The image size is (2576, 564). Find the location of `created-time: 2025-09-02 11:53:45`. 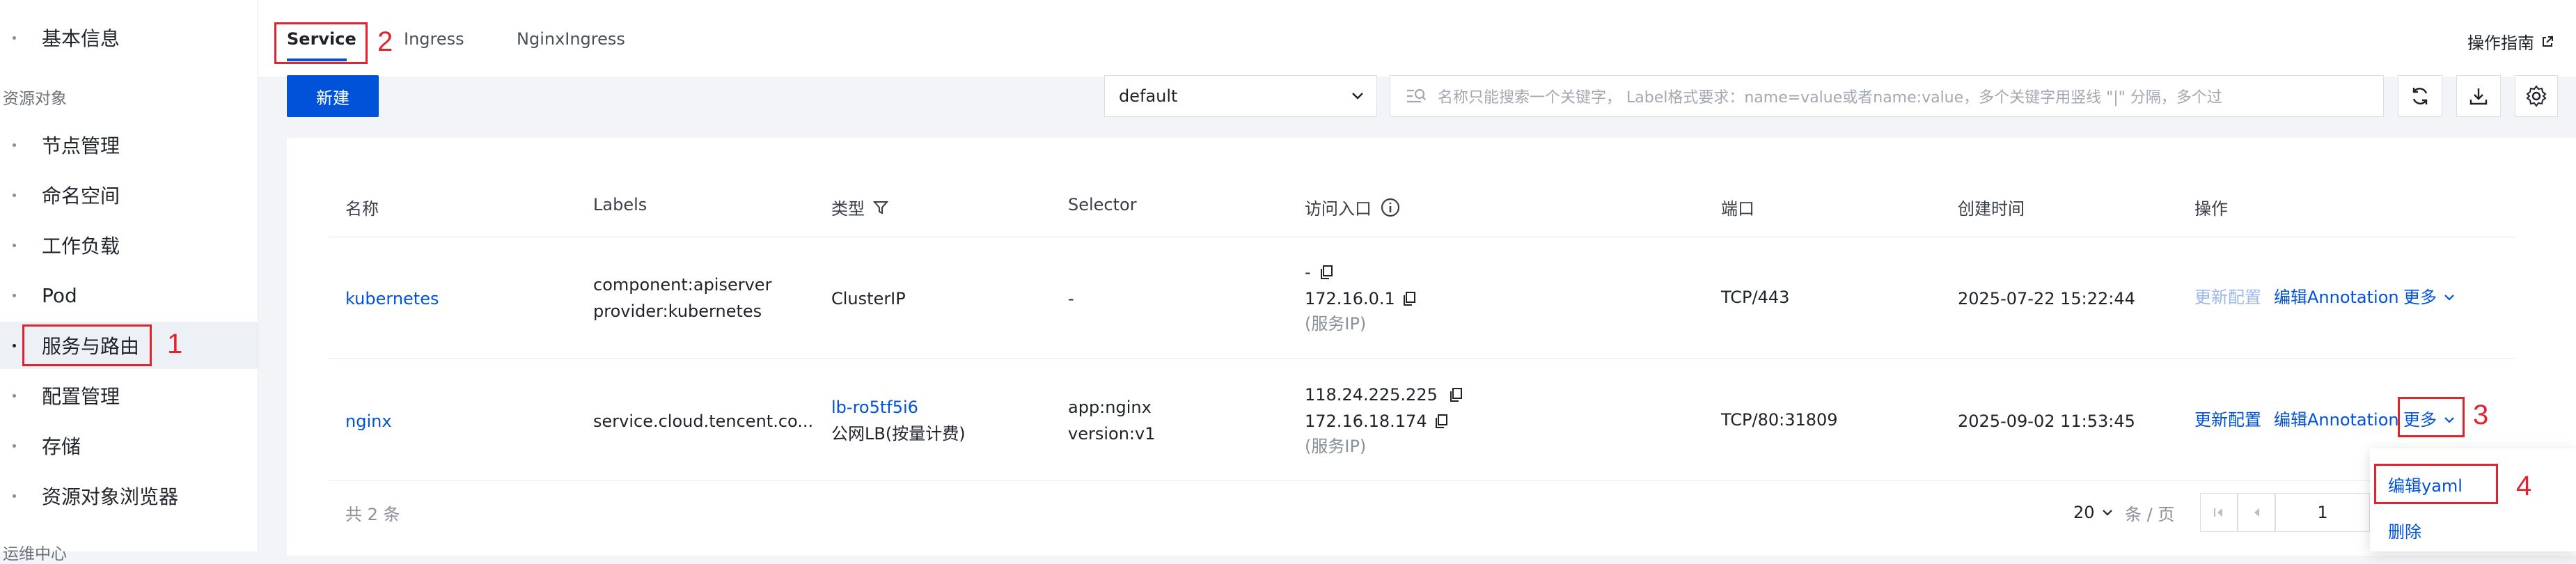

created-time: 2025-09-02 11:53:45 is located at coordinates (2046, 422).